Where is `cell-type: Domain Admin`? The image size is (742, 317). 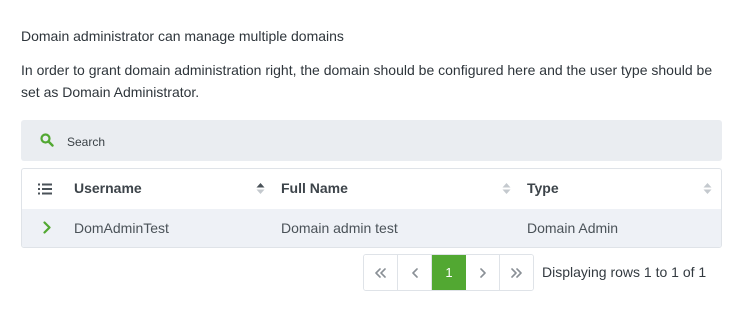
cell-type: Domain Admin is located at coordinates (573, 228).